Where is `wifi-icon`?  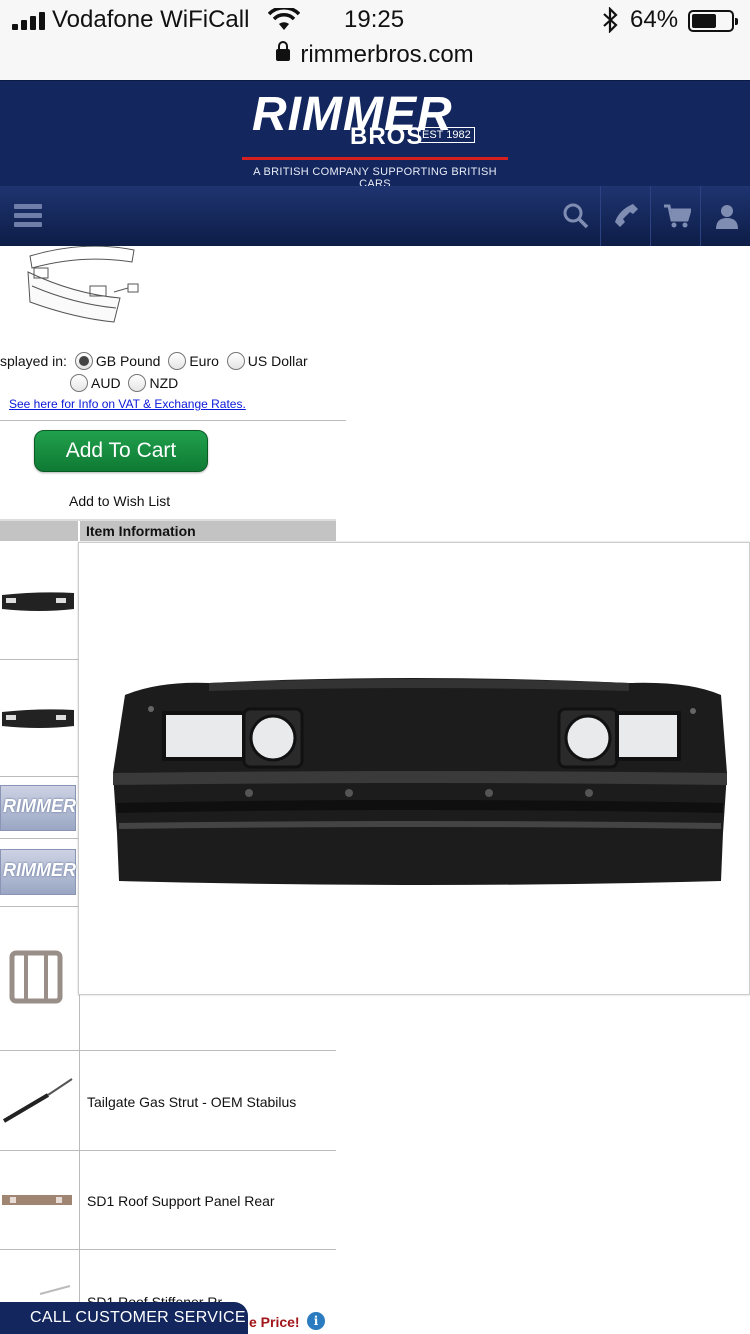 wifi-icon is located at coordinates (284, 19).